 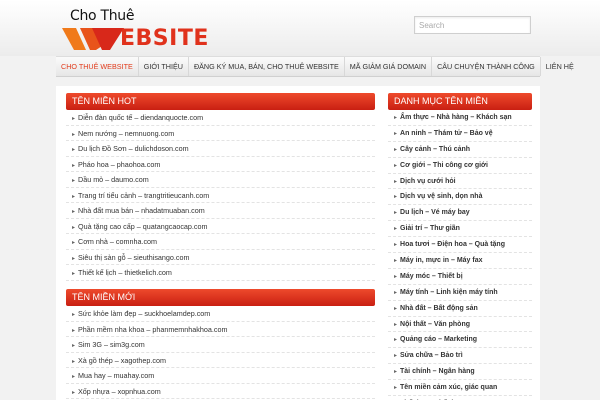 I want to click on site-logo: Cho Thuê EBSITE, so click(x=147, y=29).